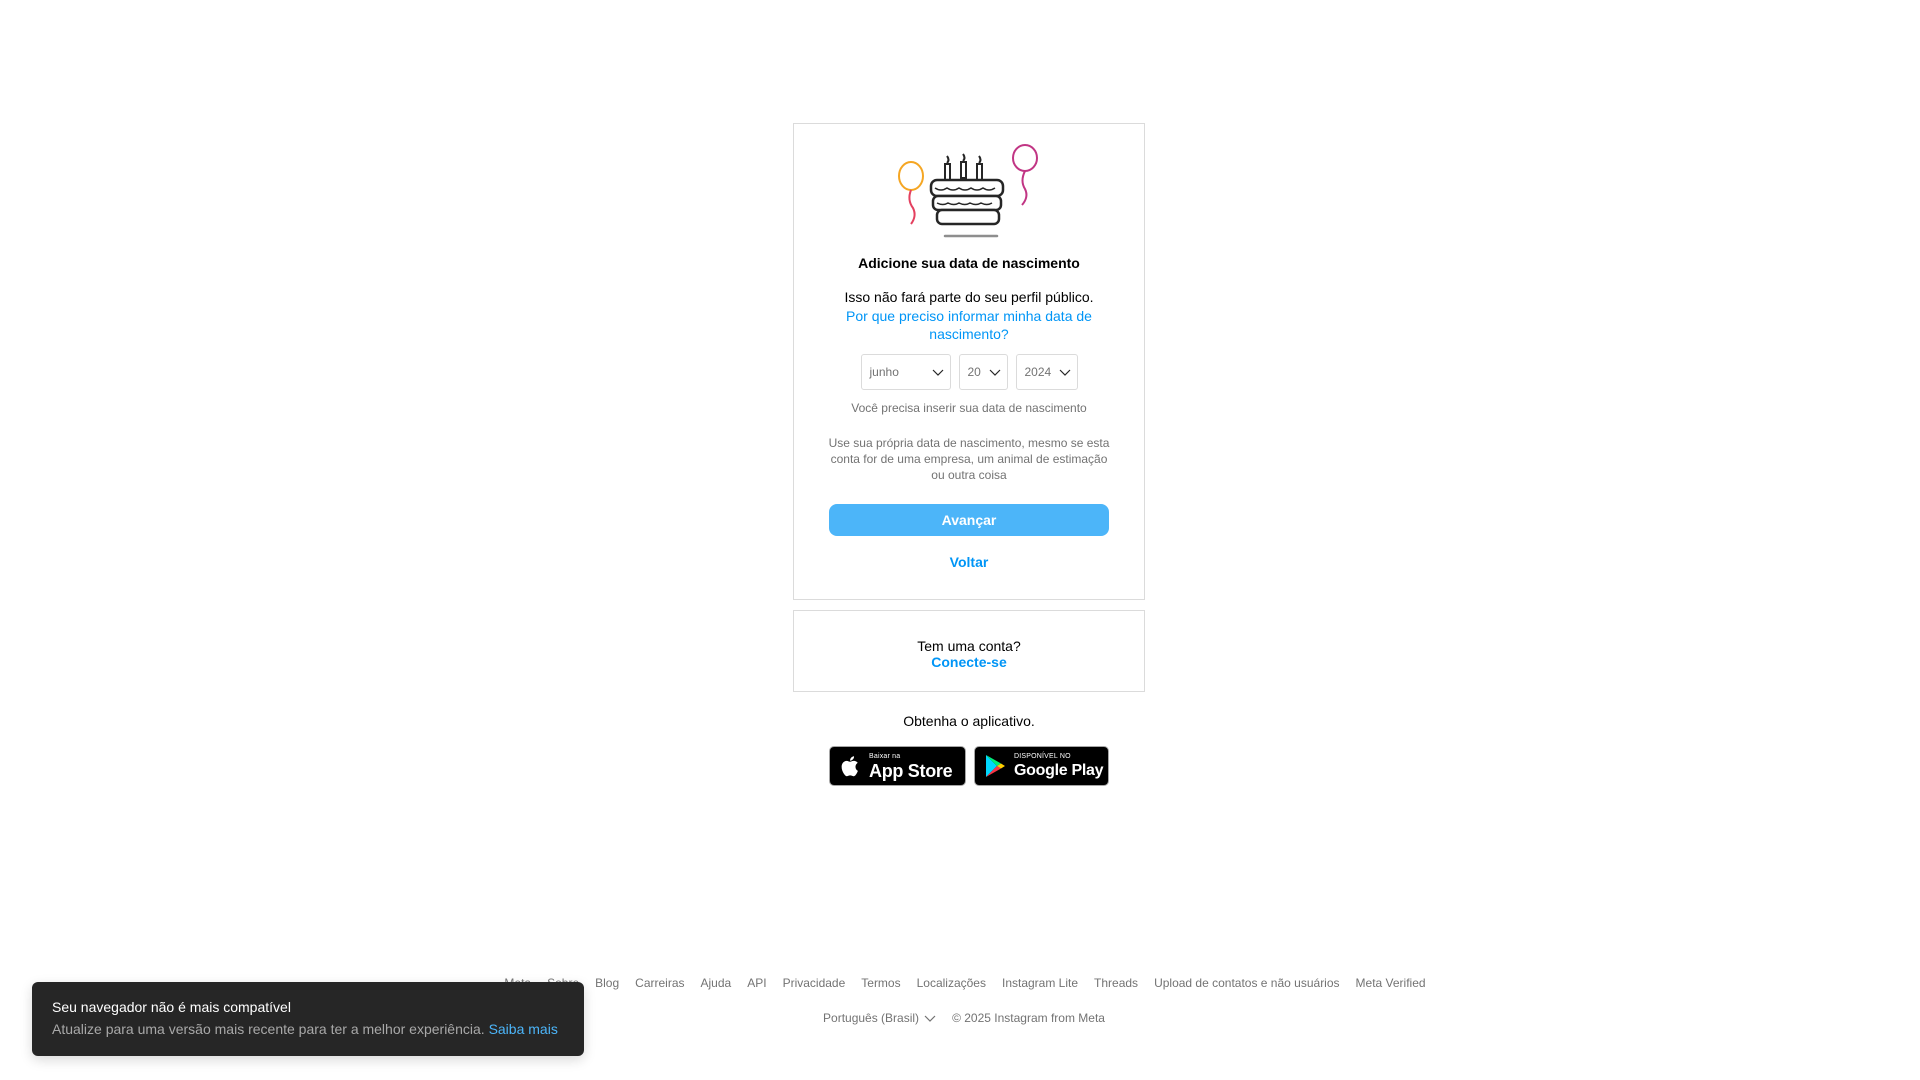  I want to click on google-play-text: DISPONÍVEL NO Google Play, so click(1058, 766).